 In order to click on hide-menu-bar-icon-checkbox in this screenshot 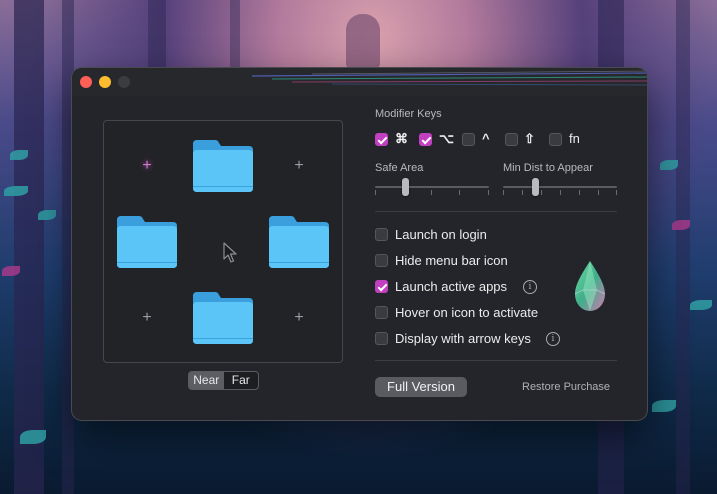, I will do `click(381, 260)`.